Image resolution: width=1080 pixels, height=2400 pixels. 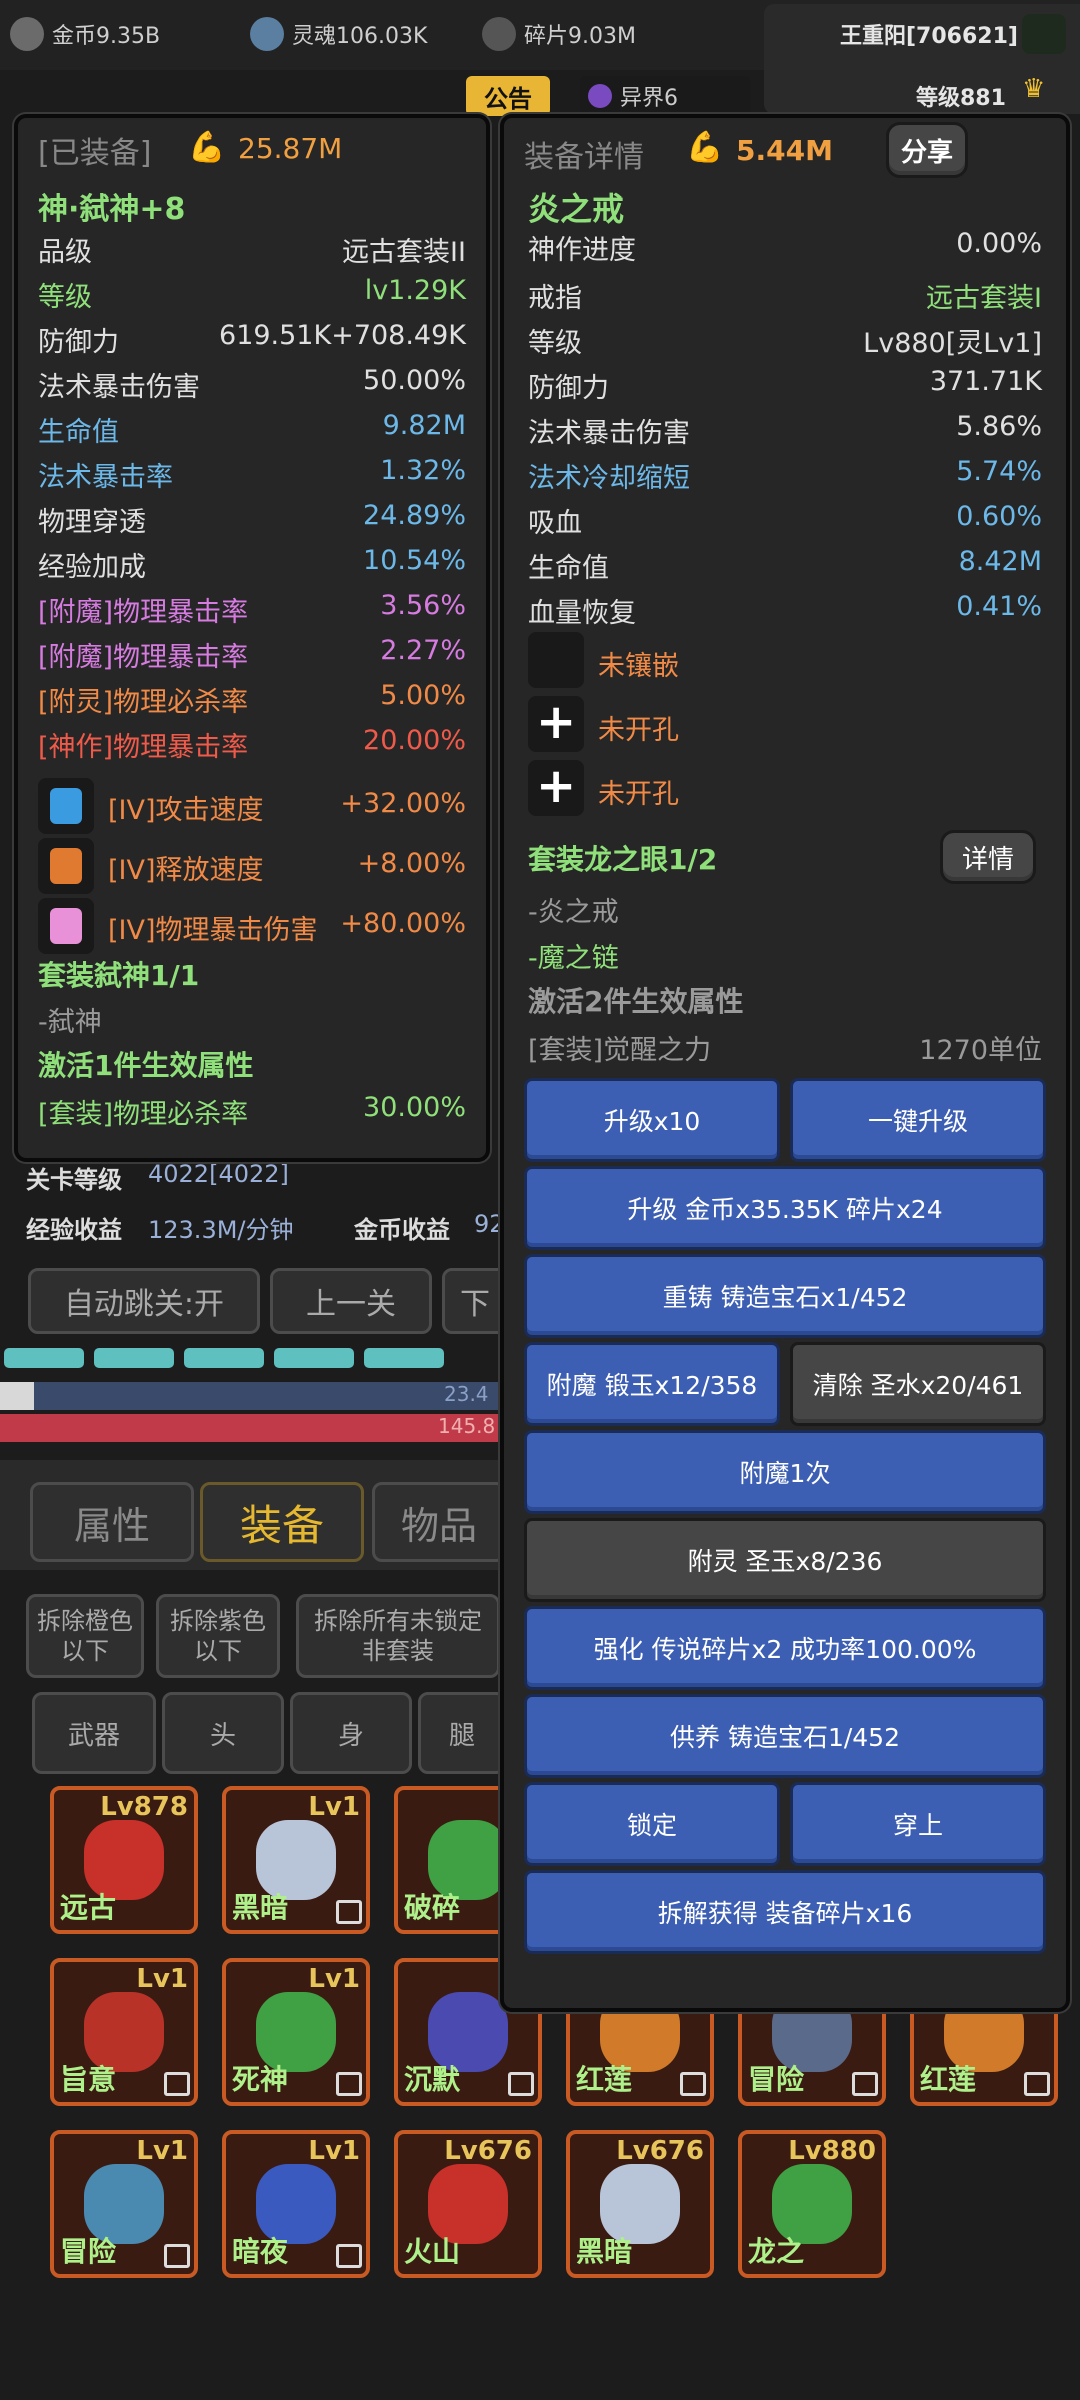 I want to click on lock-button: 锁定, so click(x=652, y=1824).